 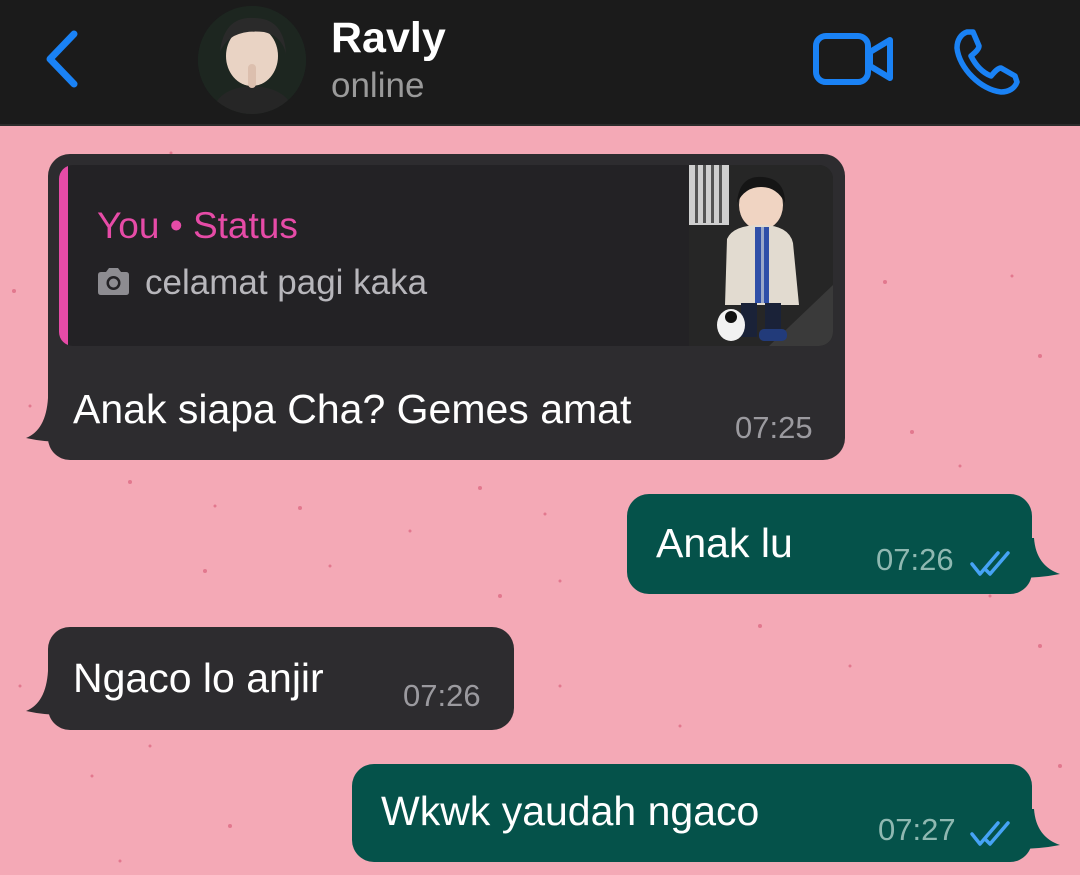 What do you see at coordinates (774, 427) in the screenshot?
I see `message-time: 07:25` at bounding box center [774, 427].